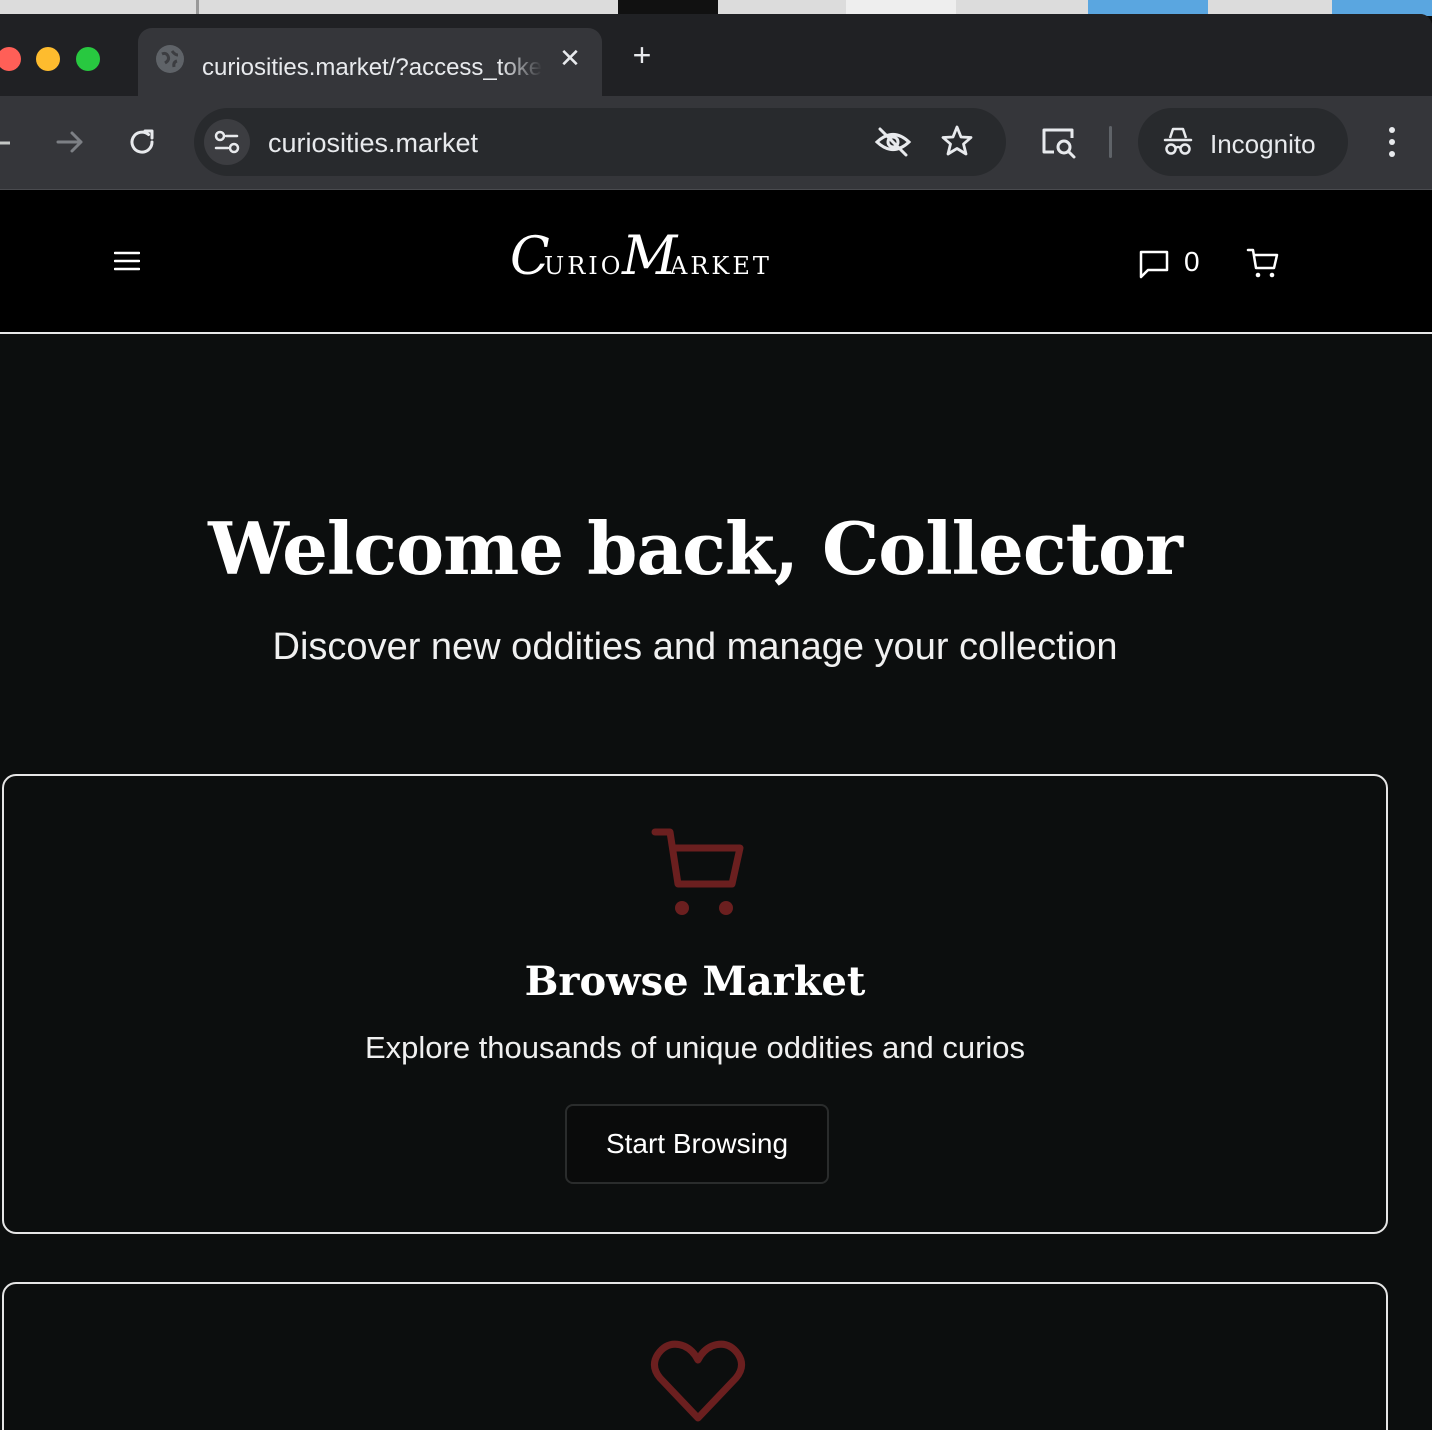 Image resolution: width=1432 pixels, height=1430 pixels. Describe the element at coordinates (695, 548) in the screenshot. I see `welcome-heading: Welcome back, Collector` at that location.